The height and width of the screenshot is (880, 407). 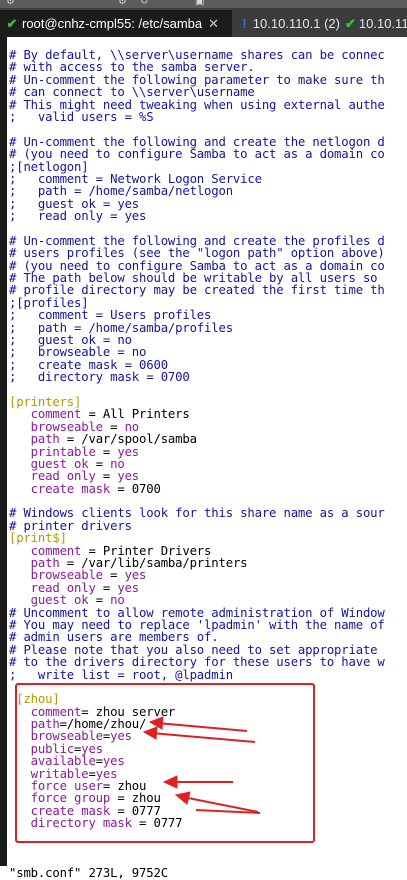 What do you see at coordinates (150, 733) in the screenshot?
I see `arrow-browseable-head` at bounding box center [150, 733].